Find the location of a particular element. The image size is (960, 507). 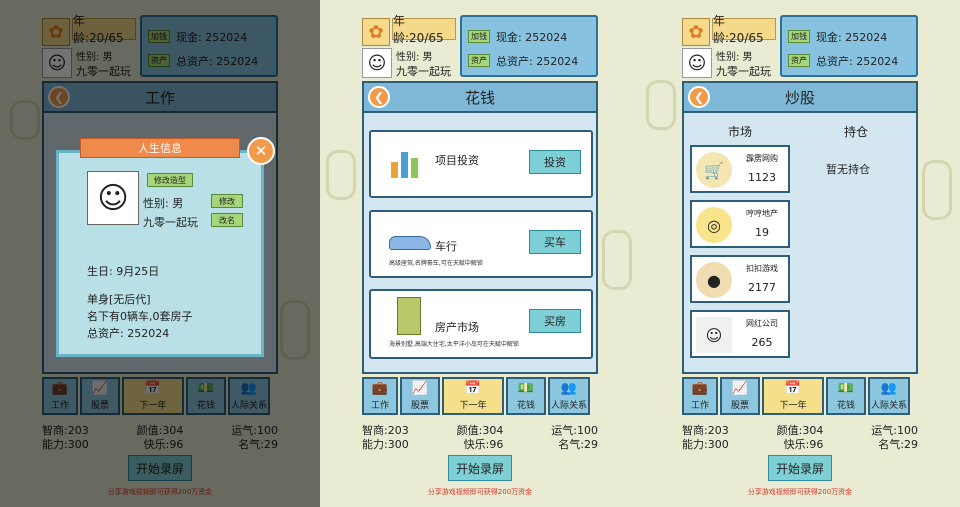

page-title: 花钱 is located at coordinates (479, 97).